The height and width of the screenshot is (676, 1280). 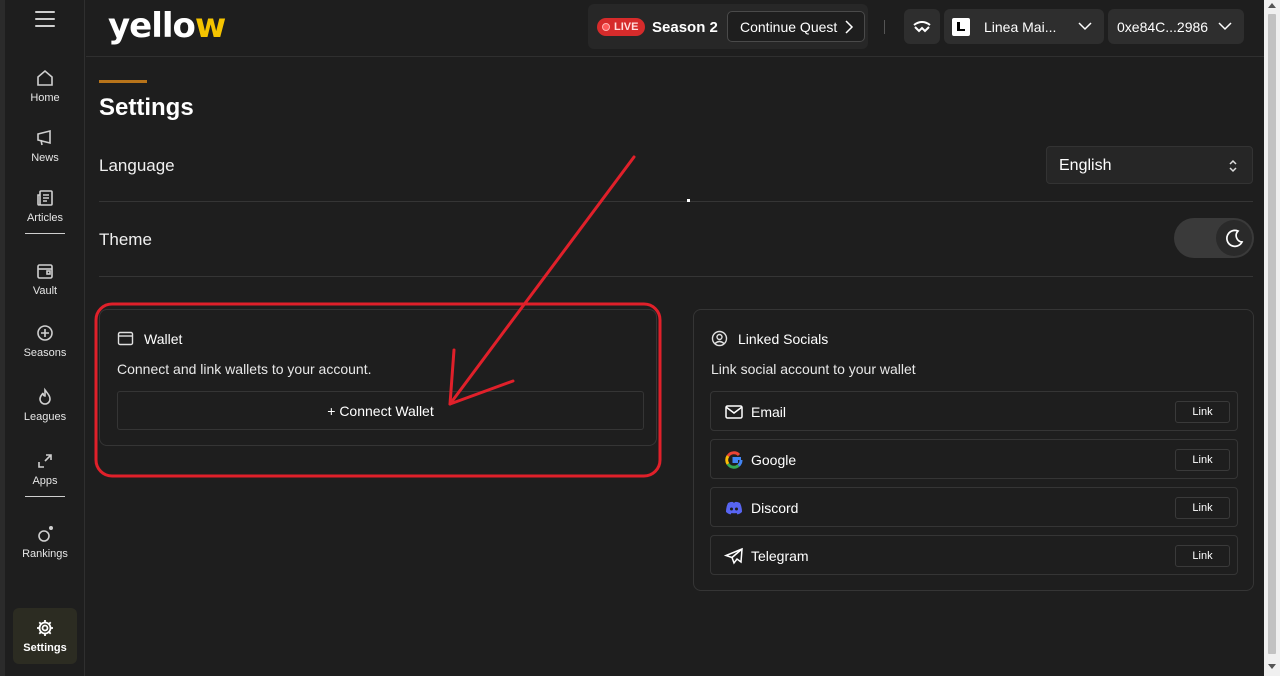 I want to click on address-label: 0xe84C...2986, so click(x=1163, y=26).